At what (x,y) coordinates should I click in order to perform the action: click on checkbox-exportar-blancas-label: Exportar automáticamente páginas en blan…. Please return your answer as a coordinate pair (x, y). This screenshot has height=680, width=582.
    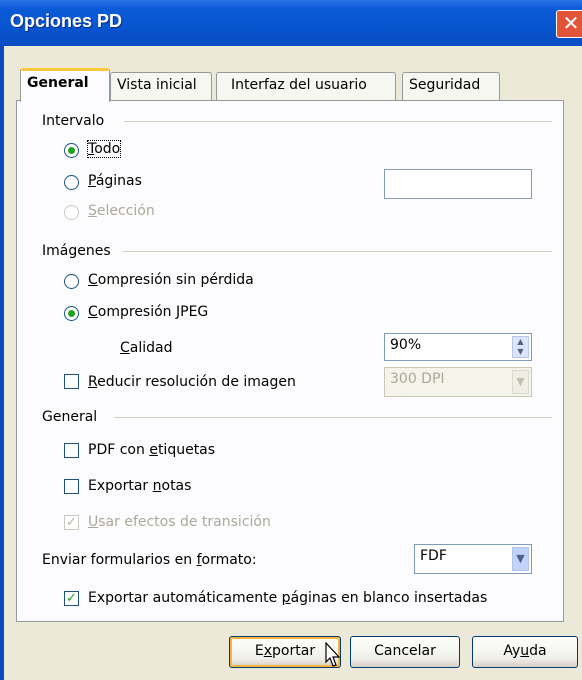
    Looking at the image, I should click on (287, 598).